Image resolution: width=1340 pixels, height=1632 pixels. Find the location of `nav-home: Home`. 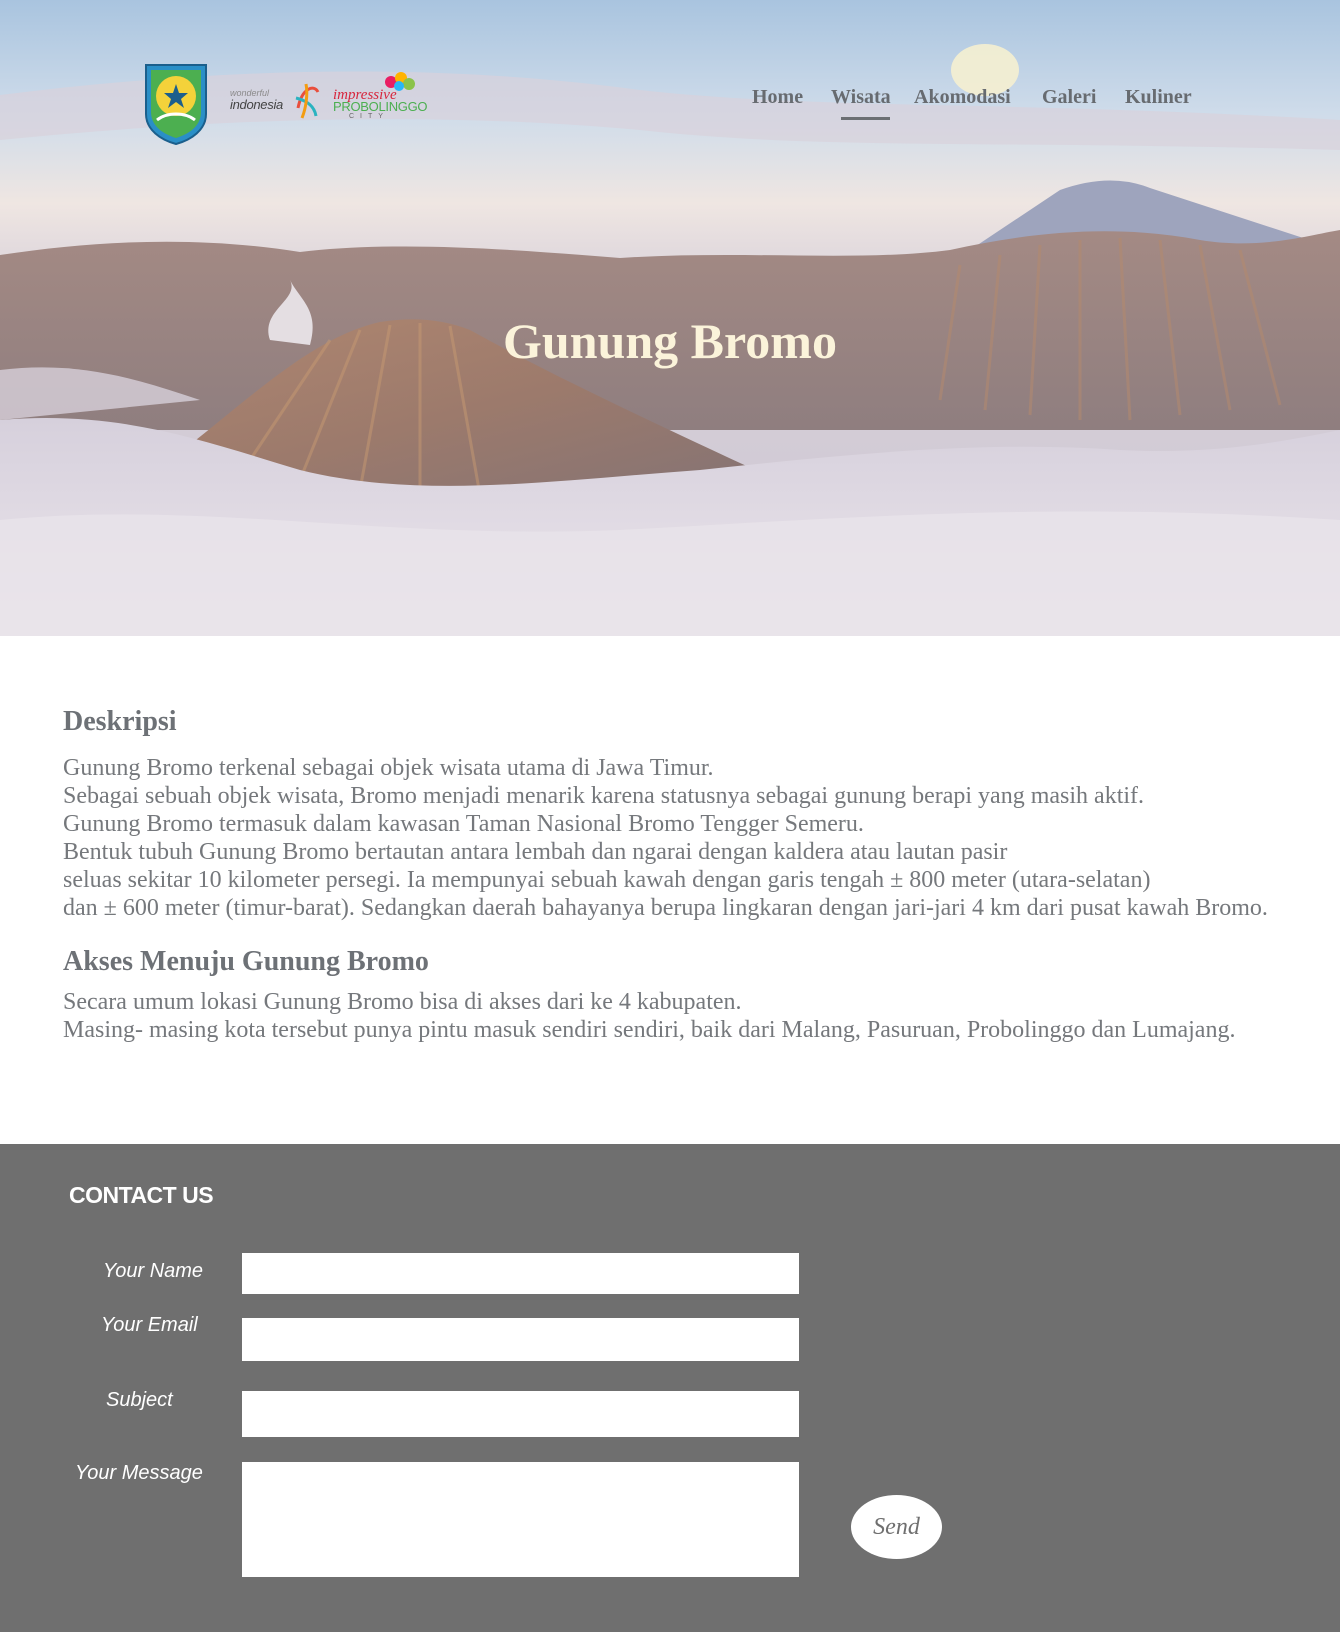

nav-home: Home is located at coordinates (777, 97).